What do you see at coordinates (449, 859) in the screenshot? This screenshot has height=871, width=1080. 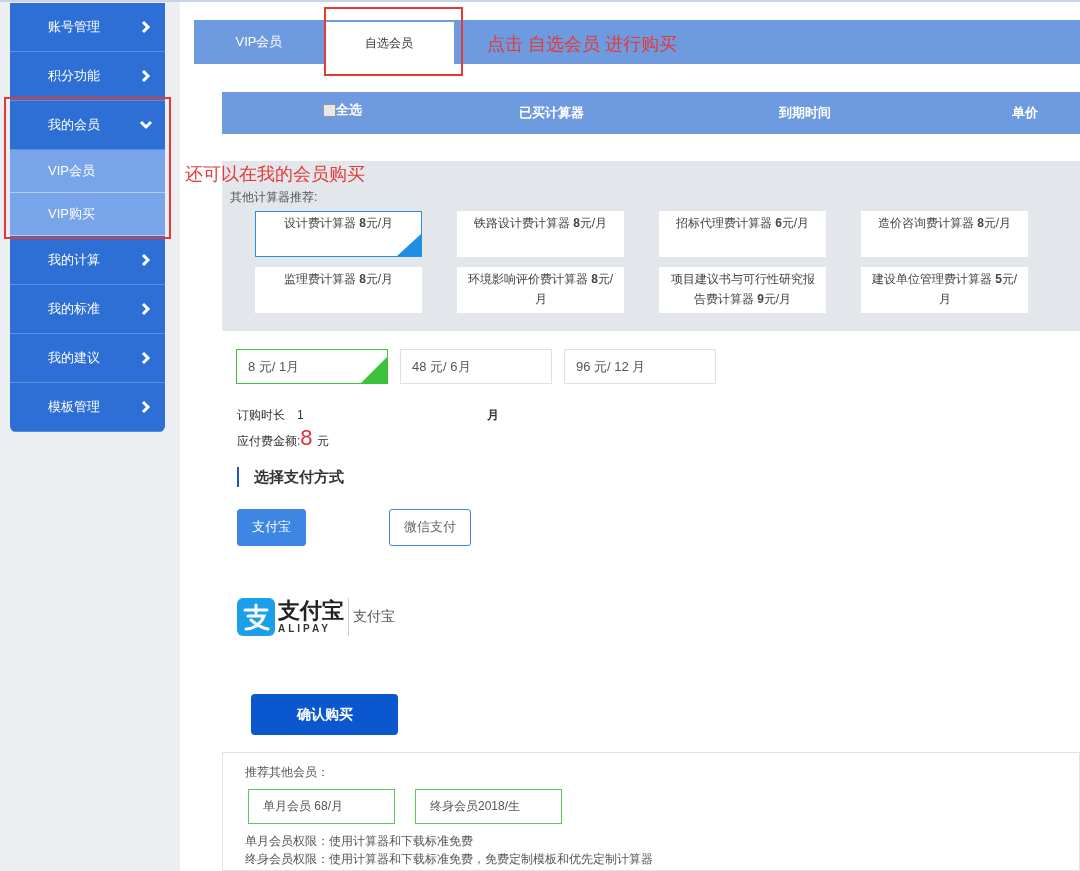 I see `membership-note: 终身会员权限：使用计算器和下载标准免费，免费定制模板和优先定制计算器` at bounding box center [449, 859].